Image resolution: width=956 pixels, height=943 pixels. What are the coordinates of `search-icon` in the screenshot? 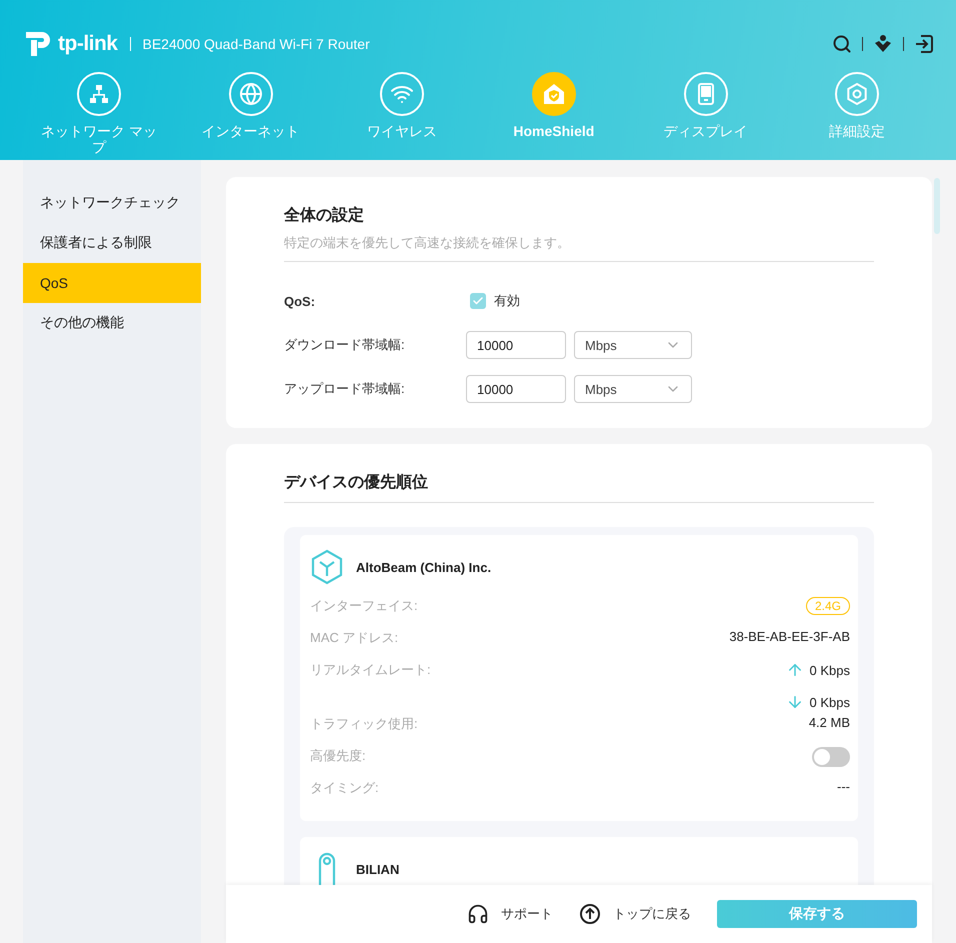 It's located at (842, 44).